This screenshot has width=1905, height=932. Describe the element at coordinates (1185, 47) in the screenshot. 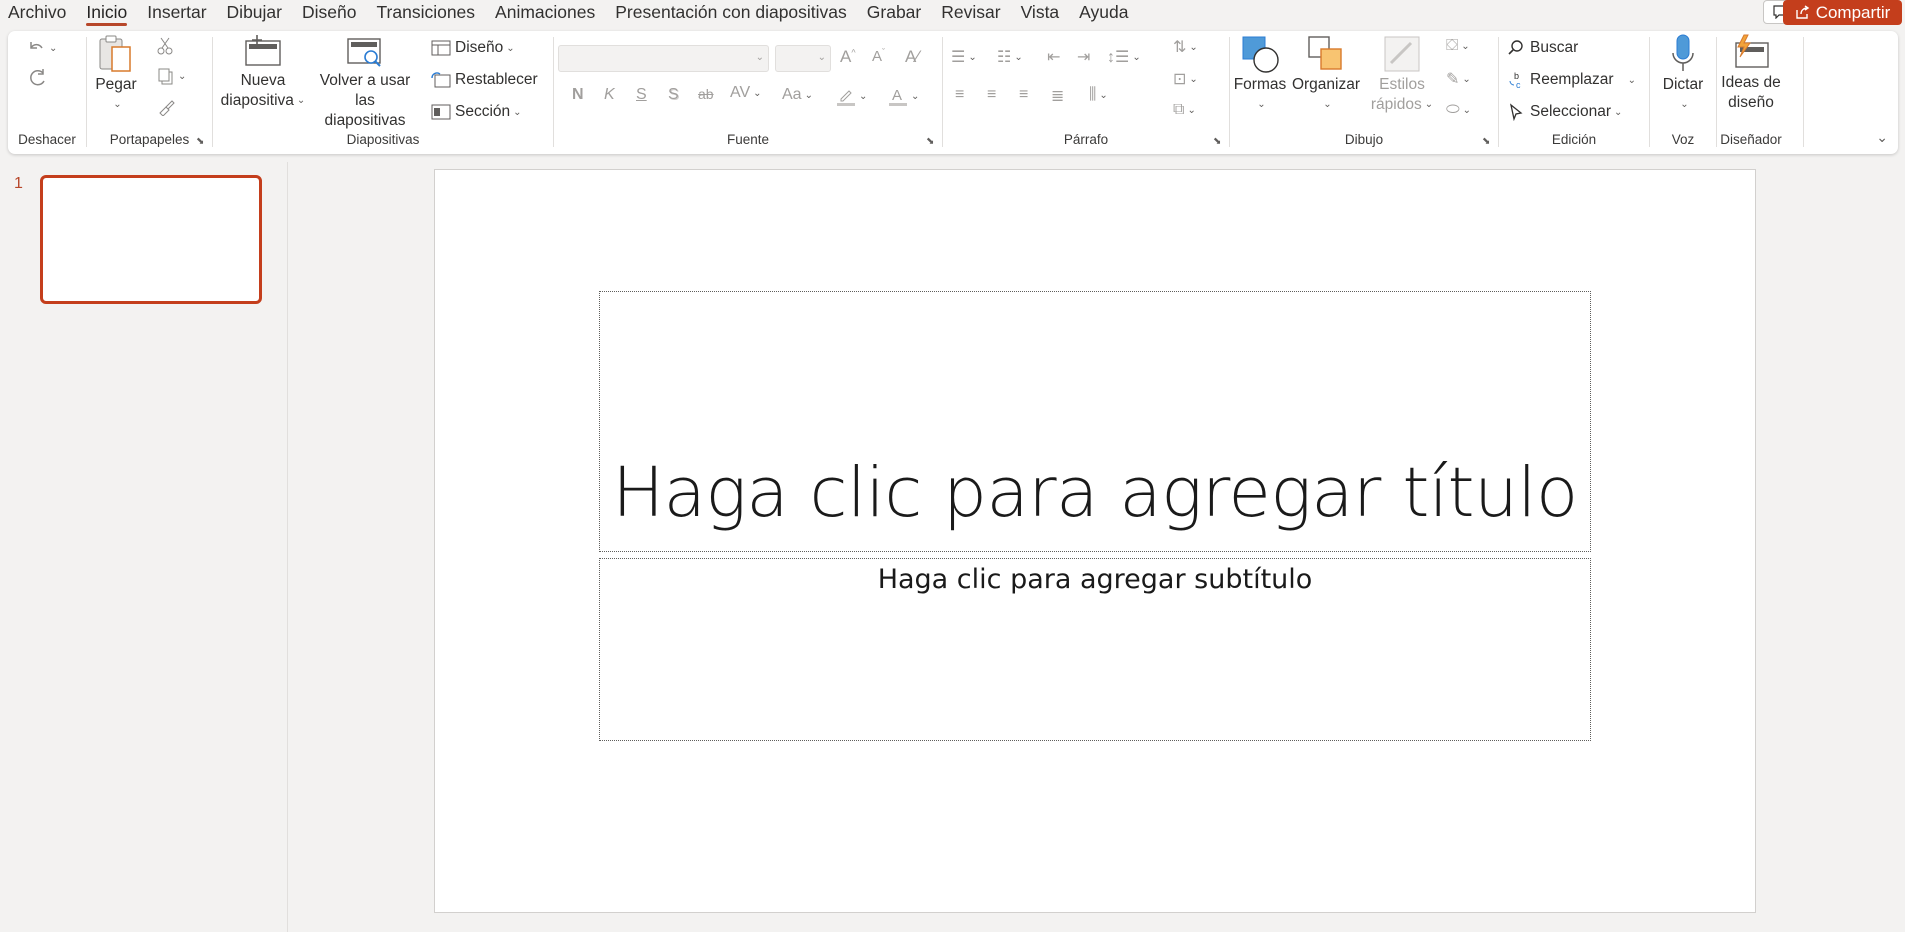

I see `text-direction-button: ⇅ ⌄` at that location.